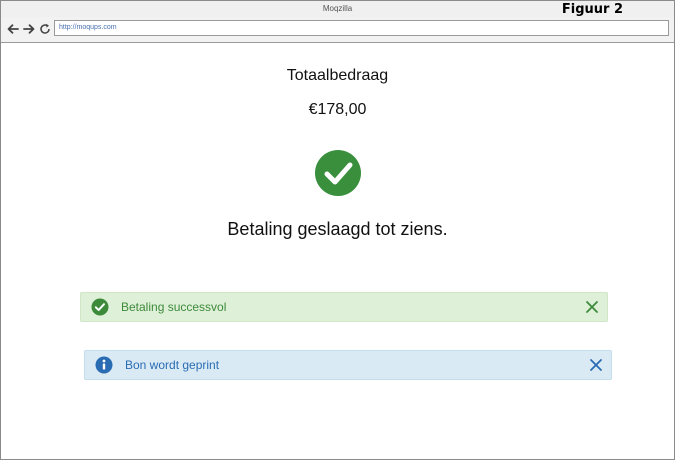 This screenshot has height=460, width=675. Describe the element at coordinates (337, 109) in the screenshot. I see `total-amount: €178,00` at that location.